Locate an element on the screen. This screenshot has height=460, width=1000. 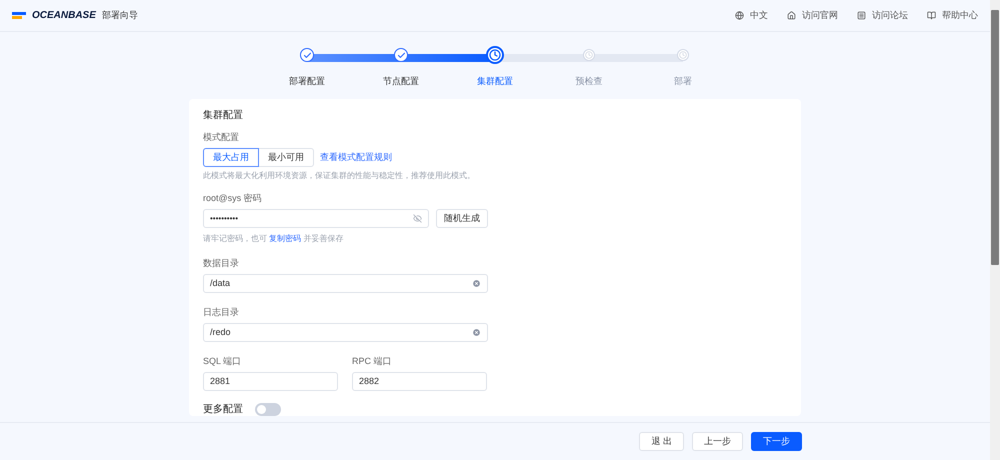
data-dir-field: /data is located at coordinates (345, 283).